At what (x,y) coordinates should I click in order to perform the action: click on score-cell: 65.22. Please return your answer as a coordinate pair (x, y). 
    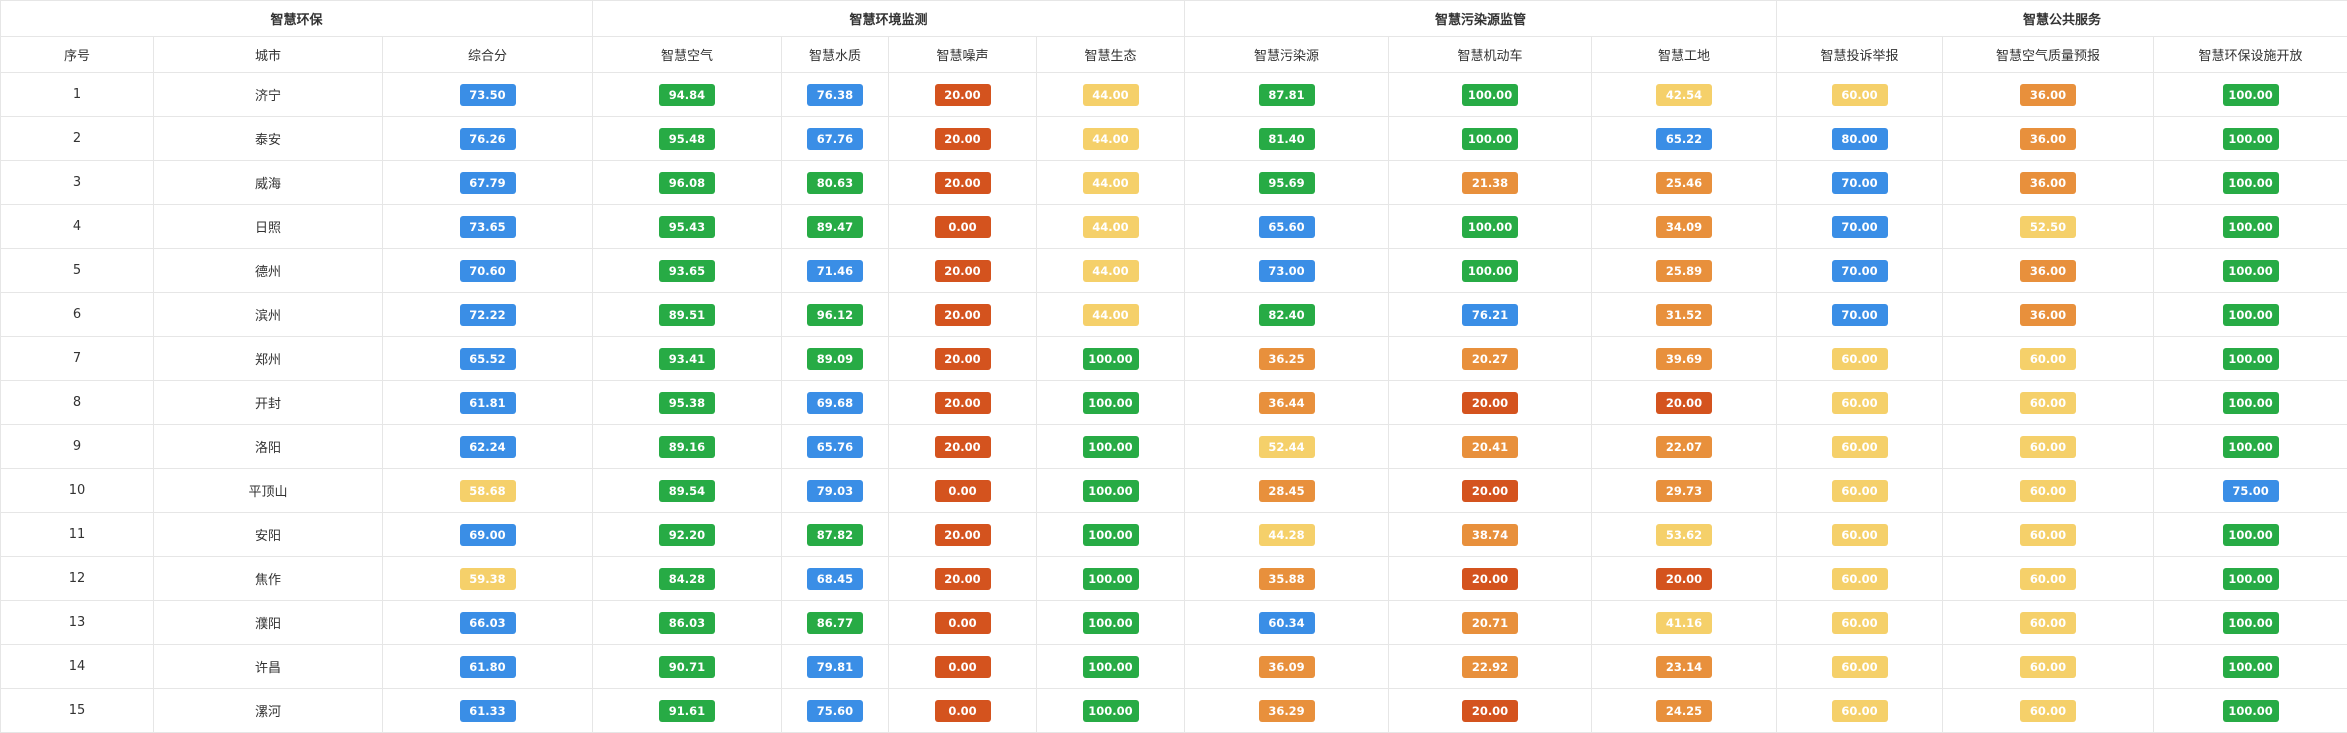
    Looking at the image, I should click on (1684, 138).